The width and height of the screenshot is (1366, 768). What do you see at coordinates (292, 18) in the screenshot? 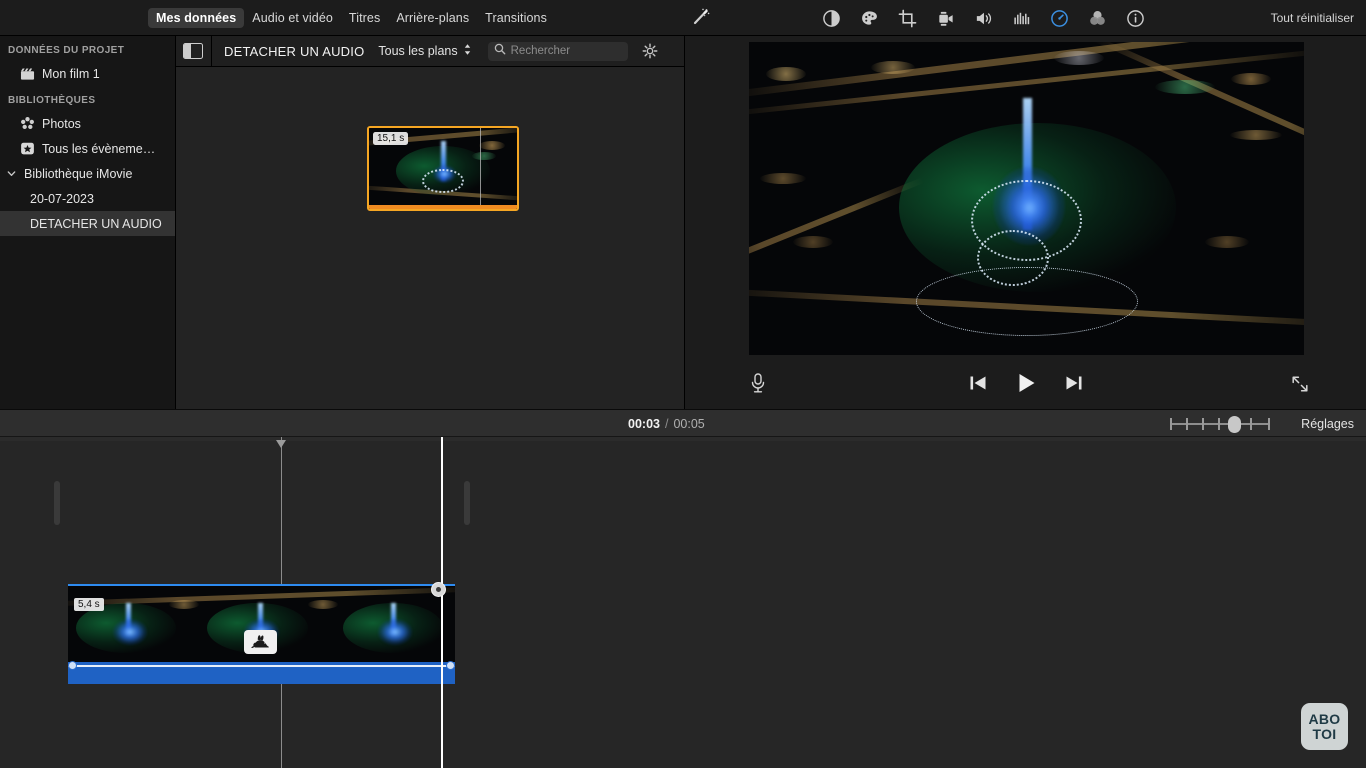
I see `tab-audio-et-video: Audio et vidéo` at bounding box center [292, 18].